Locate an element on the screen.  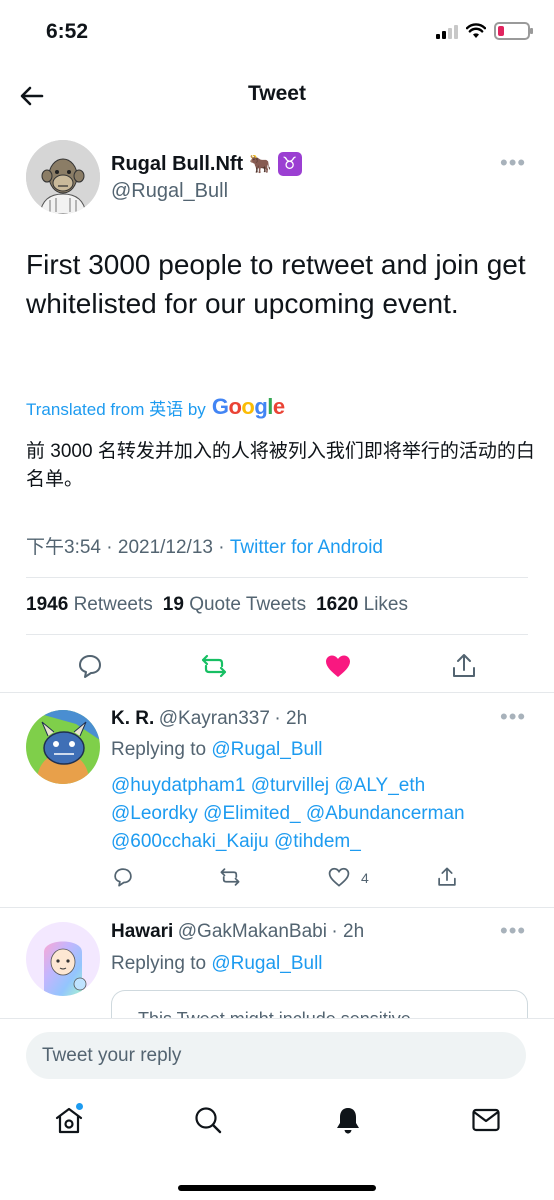
retweets-stat: 1946 Retweets is located at coordinates (89, 605).